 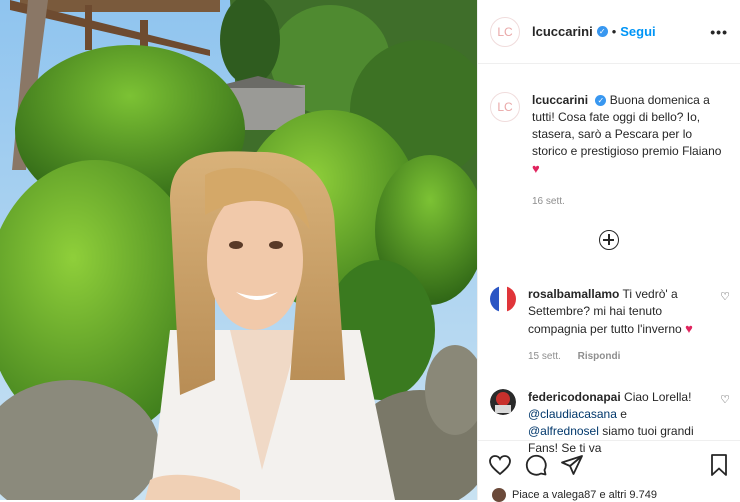 I want to click on reply-button: Rispondi, so click(x=599, y=356).